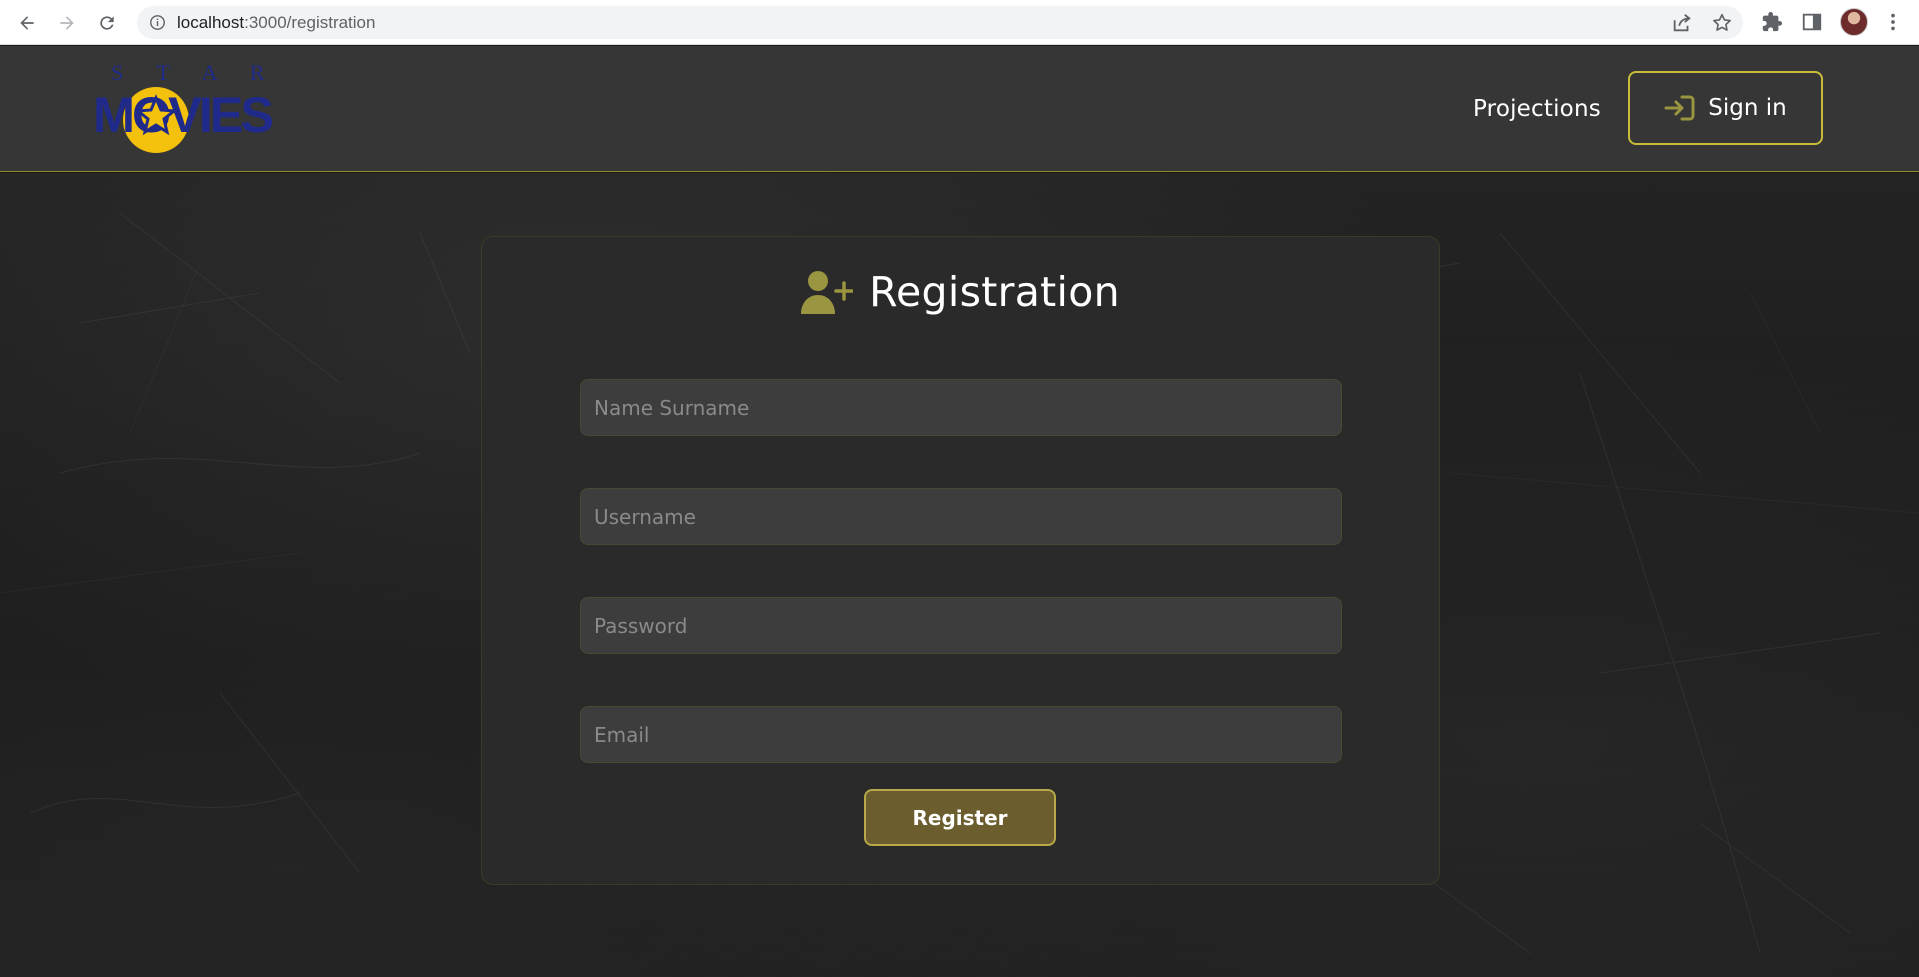 Image resolution: width=1919 pixels, height=977 pixels. Describe the element at coordinates (827, 292) in the screenshot. I see `user-plus-icon` at that location.